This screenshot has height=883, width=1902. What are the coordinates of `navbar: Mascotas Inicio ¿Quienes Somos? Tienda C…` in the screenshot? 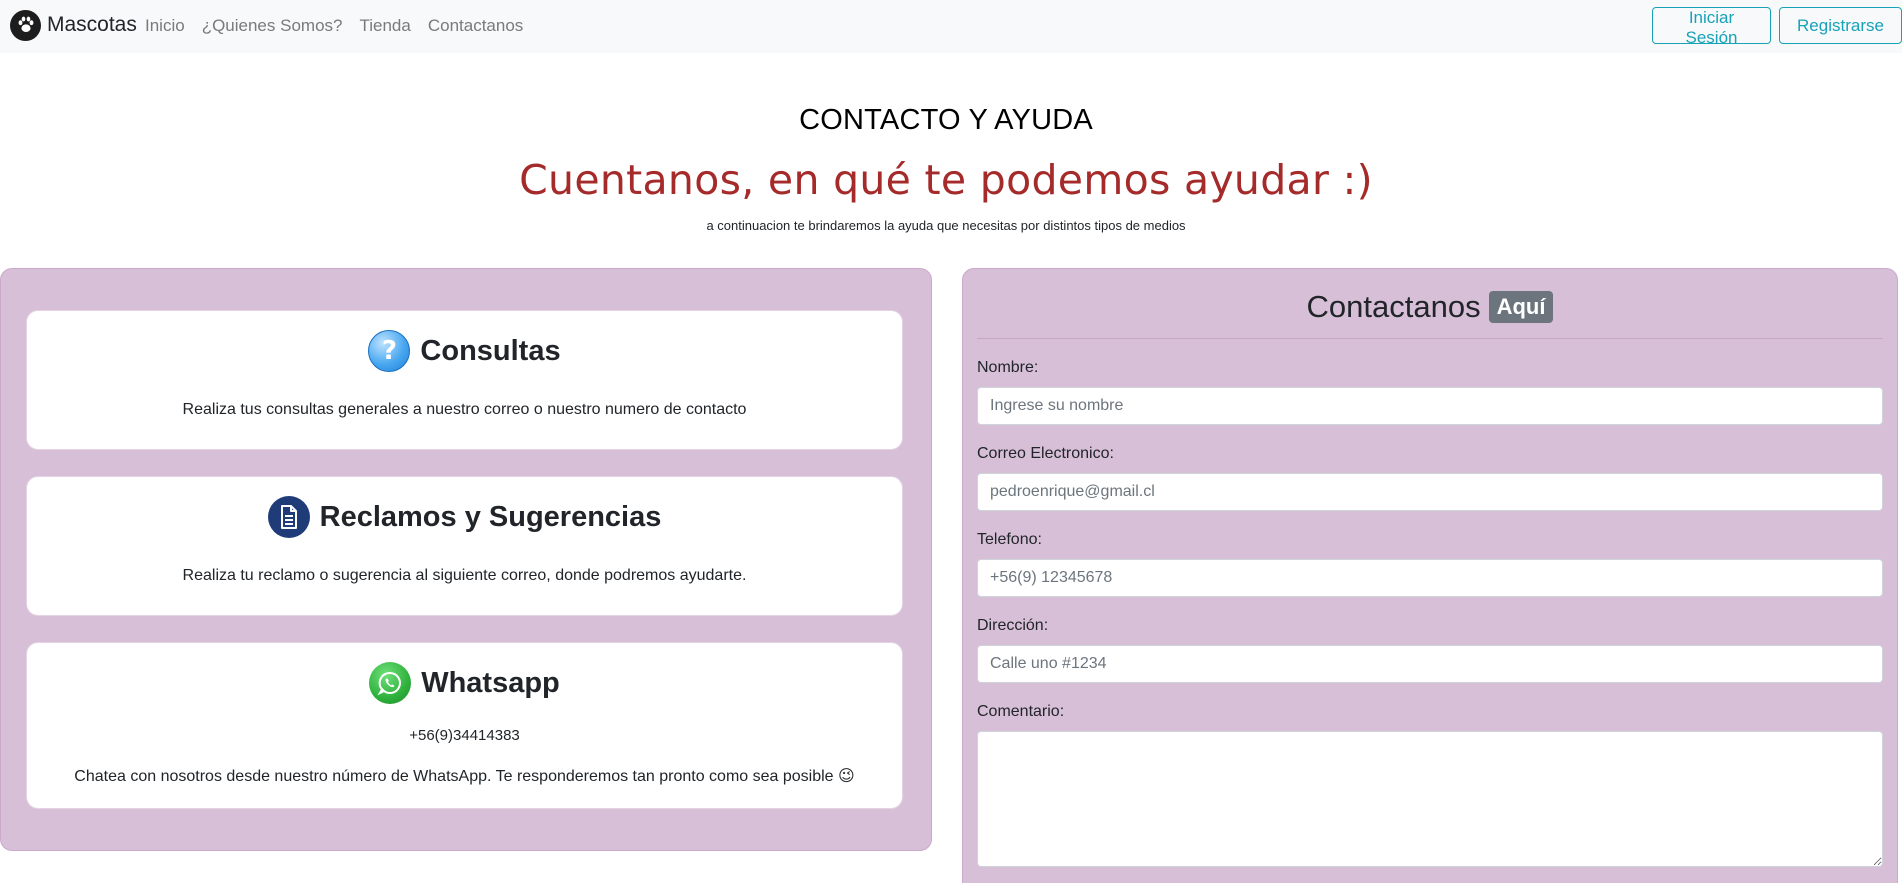 It's located at (951, 26).